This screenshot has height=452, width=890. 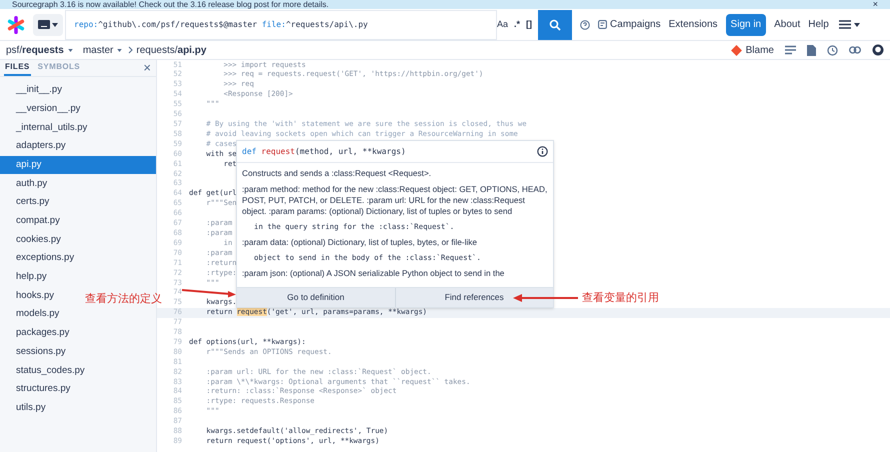 What do you see at coordinates (31, 221) in the screenshot?
I see `file-item: compat.py` at bounding box center [31, 221].